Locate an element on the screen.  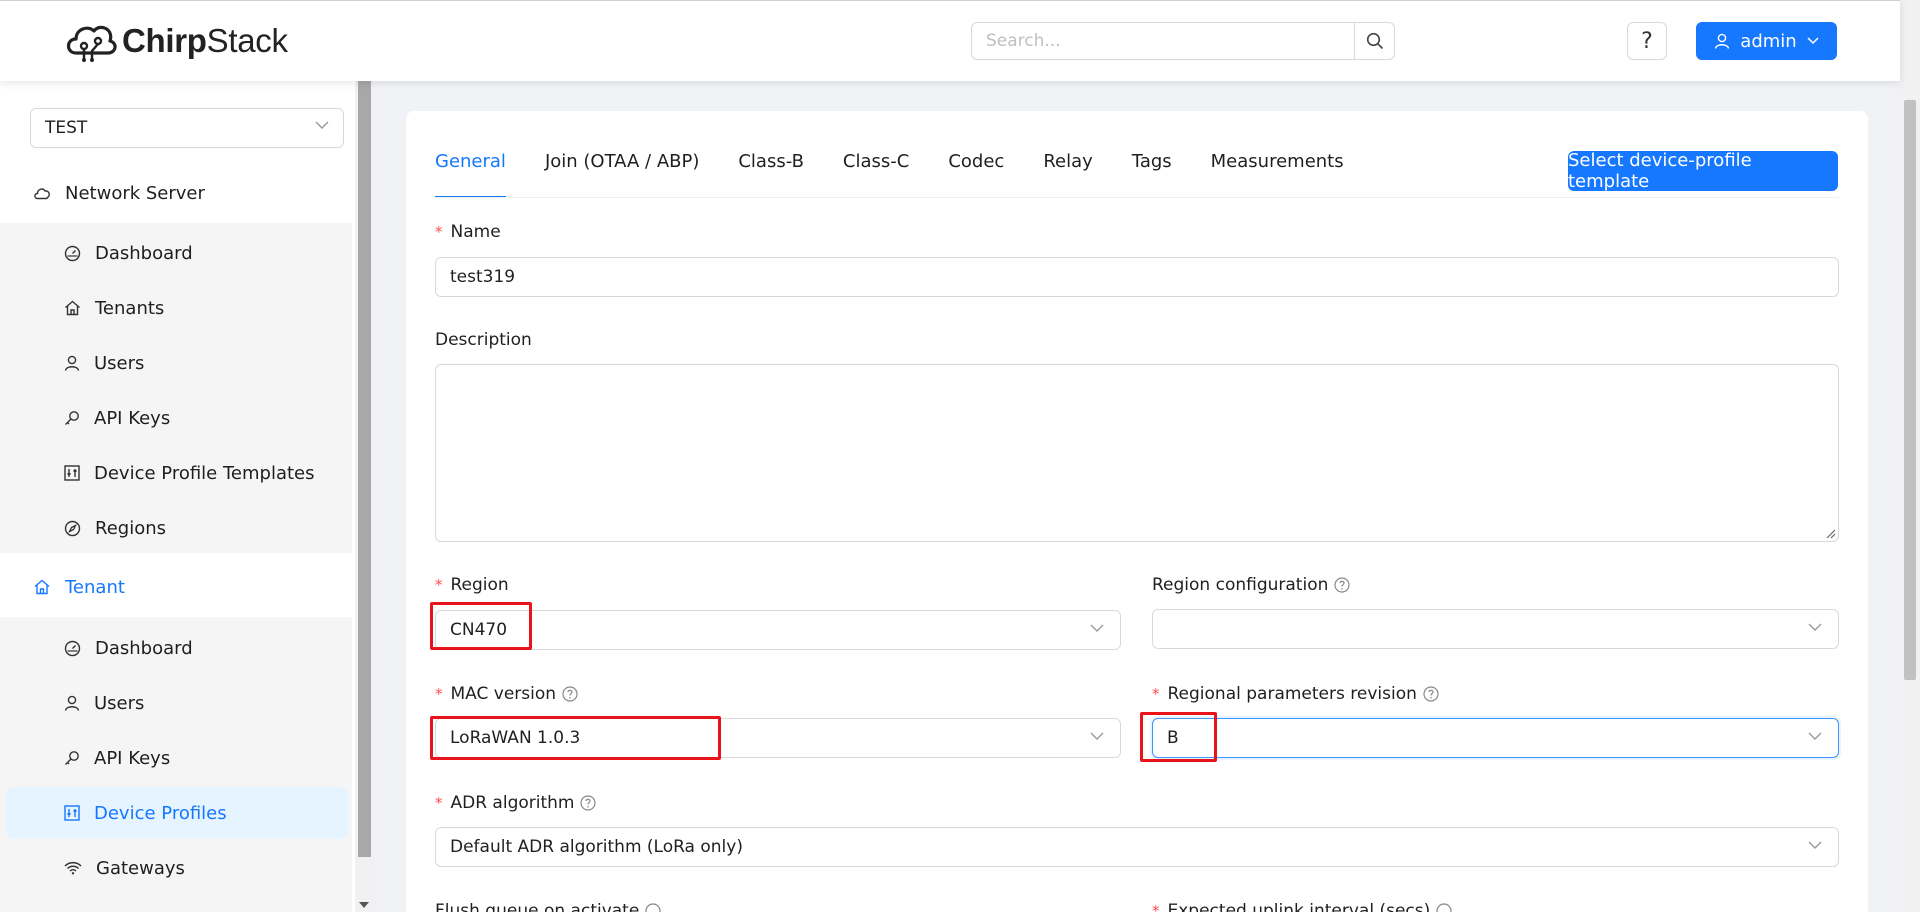
cloud-icon is located at coordinates (42, 194).